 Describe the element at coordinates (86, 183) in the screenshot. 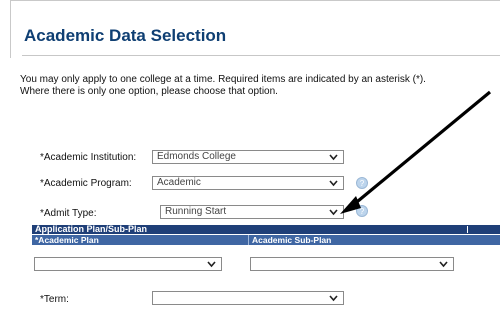

I see `program-label: *Academic Program:` at that location.